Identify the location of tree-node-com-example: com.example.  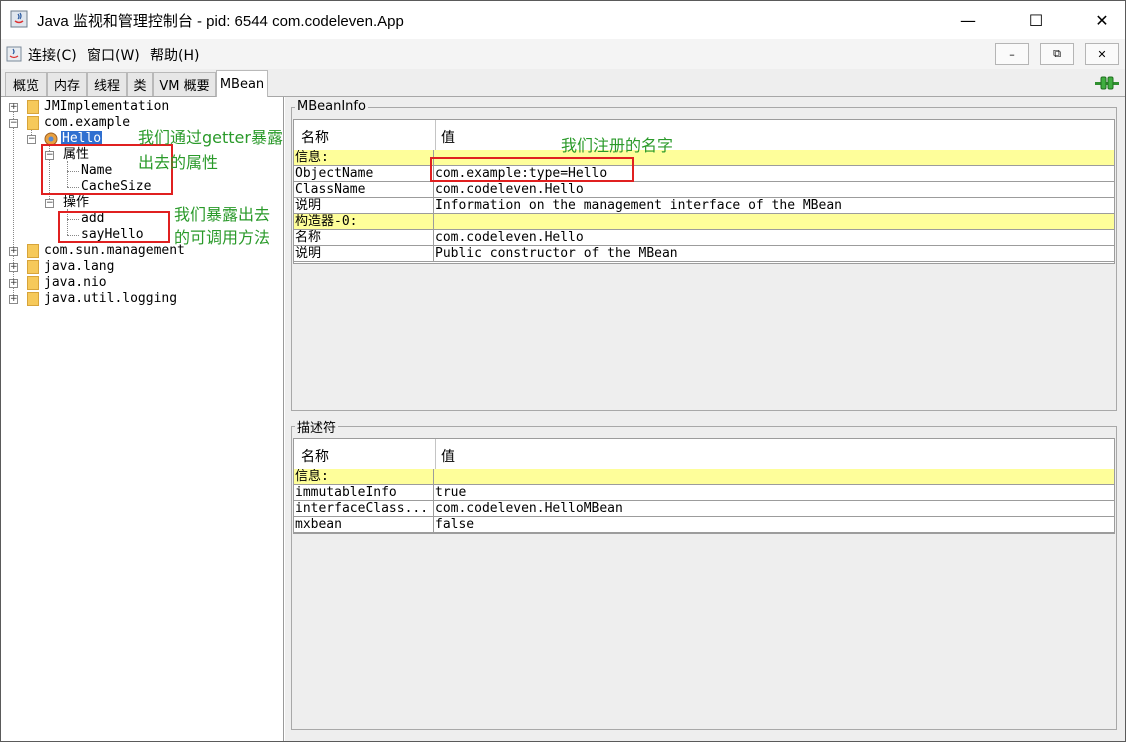
(87, 123).